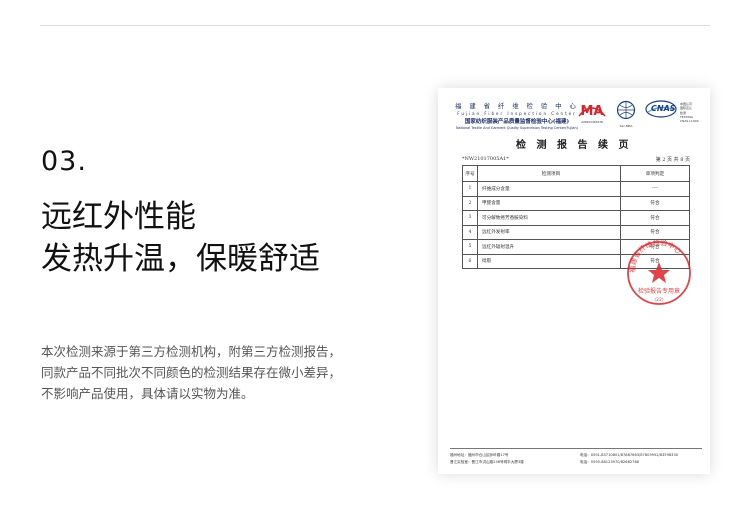  Describe the element at coordinates (191, 372) in the screenshot. I see `description-line-2: 同款产品不同批次不同颜色的检测结果存在微小差异，` at that location.